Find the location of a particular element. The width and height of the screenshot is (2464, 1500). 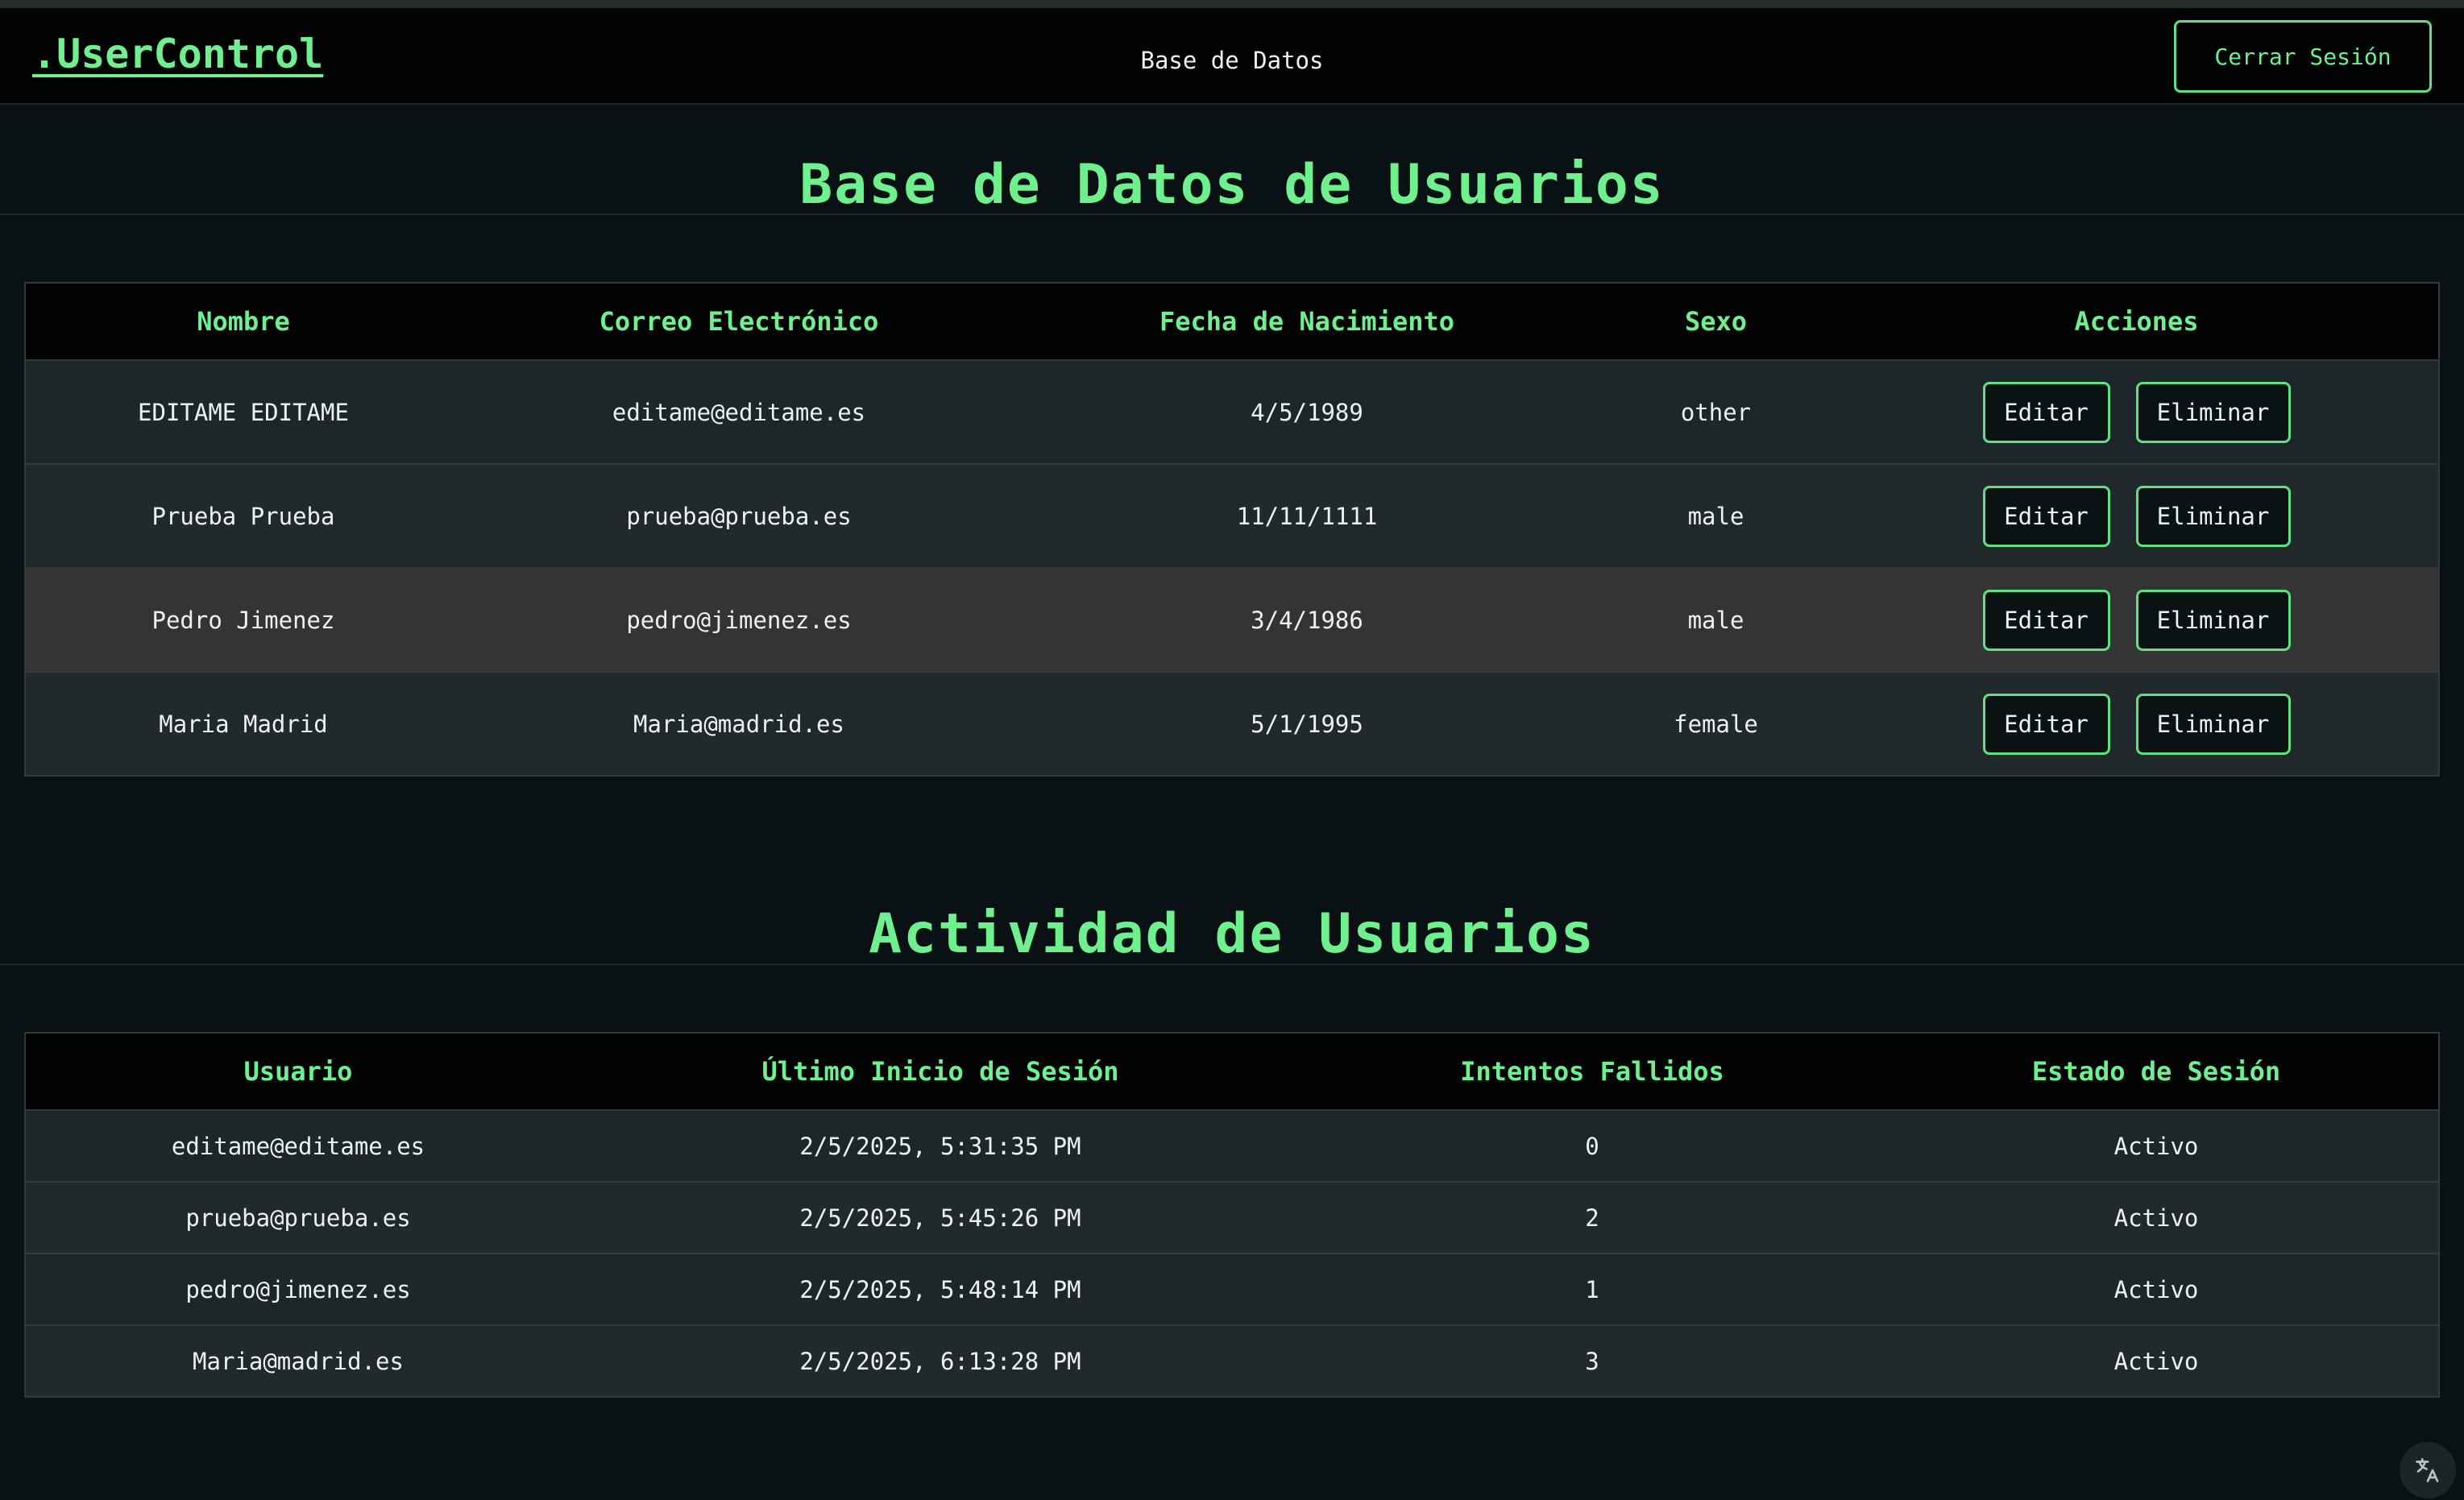

column-header-session-status: Estado de Sesión is located at coordinates (2156, 1072).